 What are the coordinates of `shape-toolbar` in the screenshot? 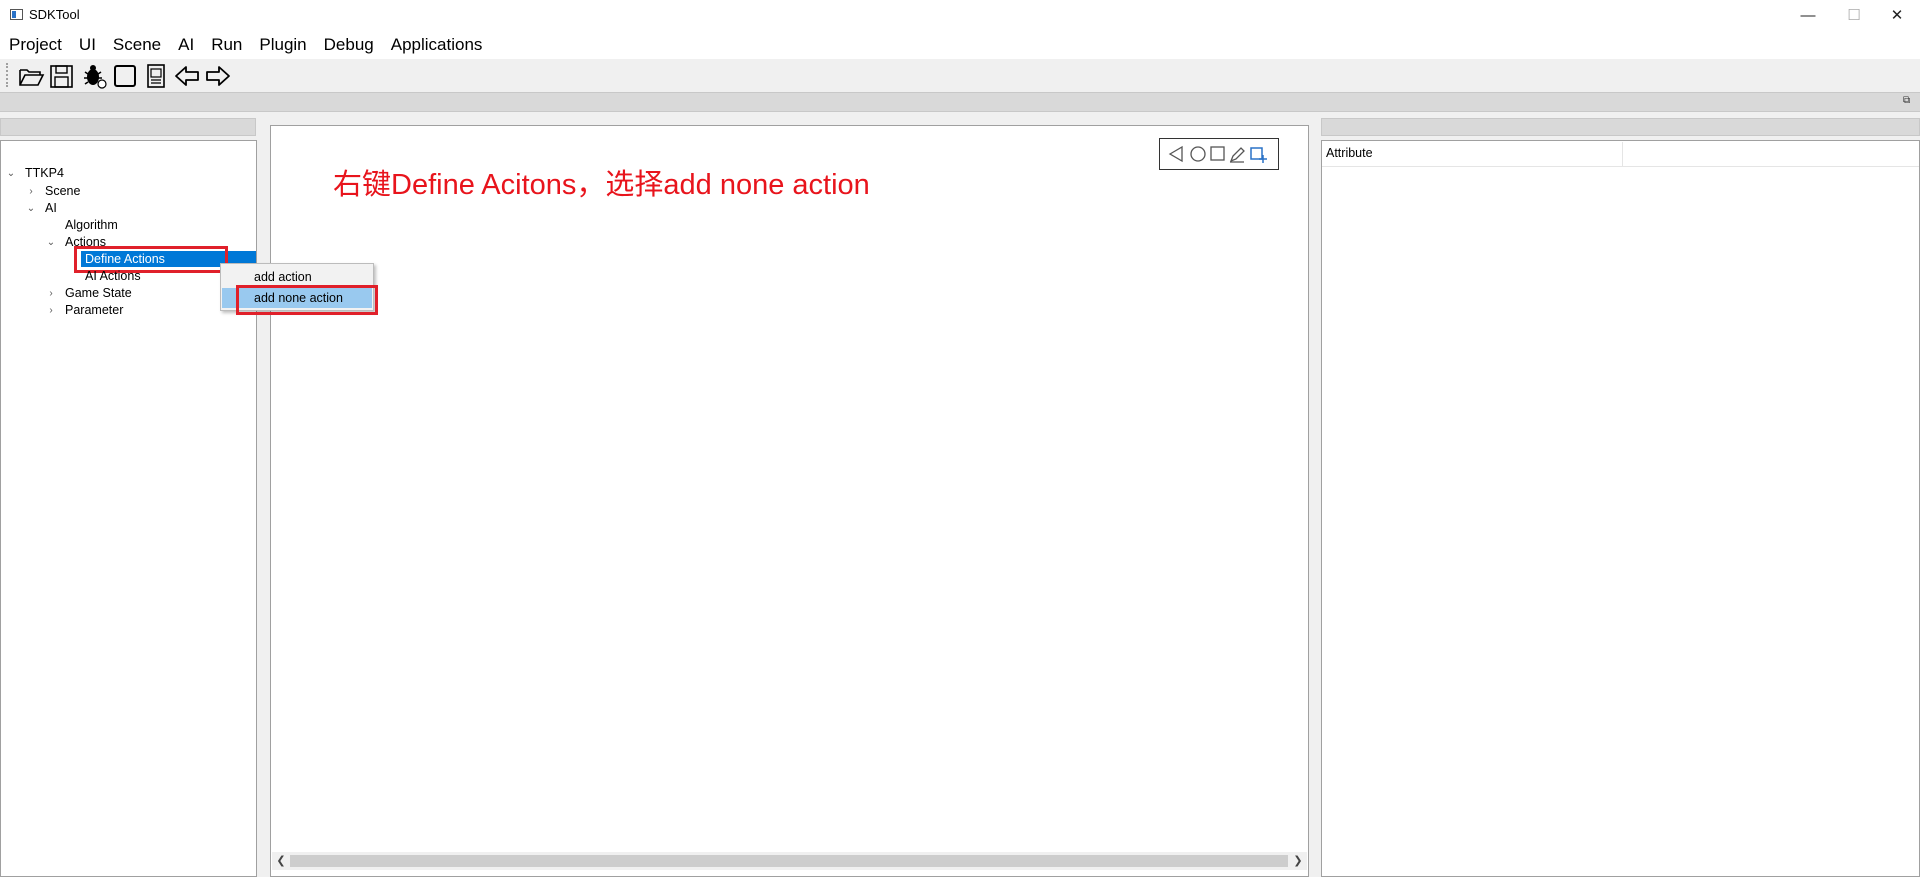 It's located at (1219, 154).